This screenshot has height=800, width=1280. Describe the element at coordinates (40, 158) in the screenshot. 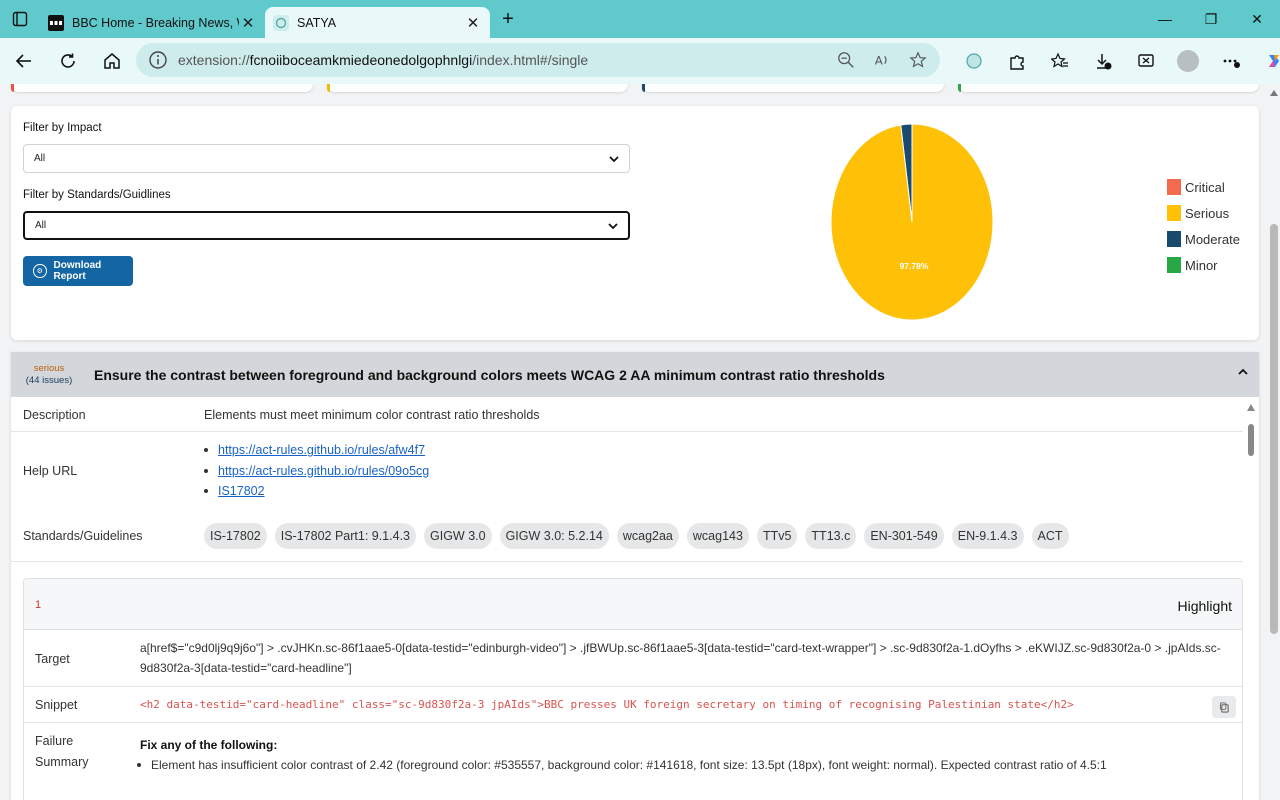

I see `impact-filter-value: All` at that location.